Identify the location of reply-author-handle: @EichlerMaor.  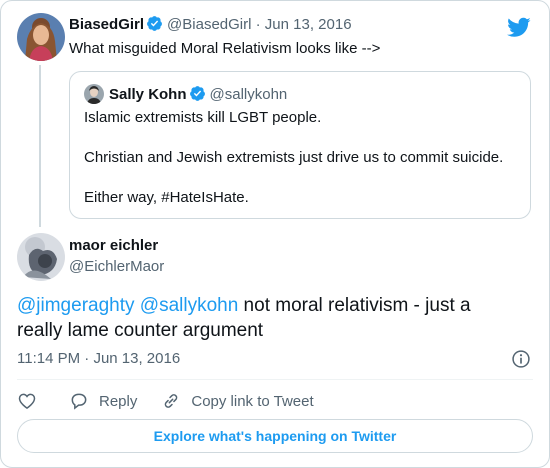
(116, 267).